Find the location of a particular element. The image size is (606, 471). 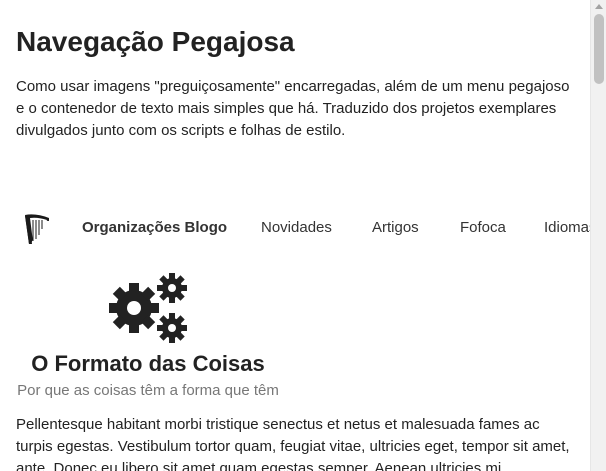

nav-item-artigos: Artigos is located at coordinates (395, 227).